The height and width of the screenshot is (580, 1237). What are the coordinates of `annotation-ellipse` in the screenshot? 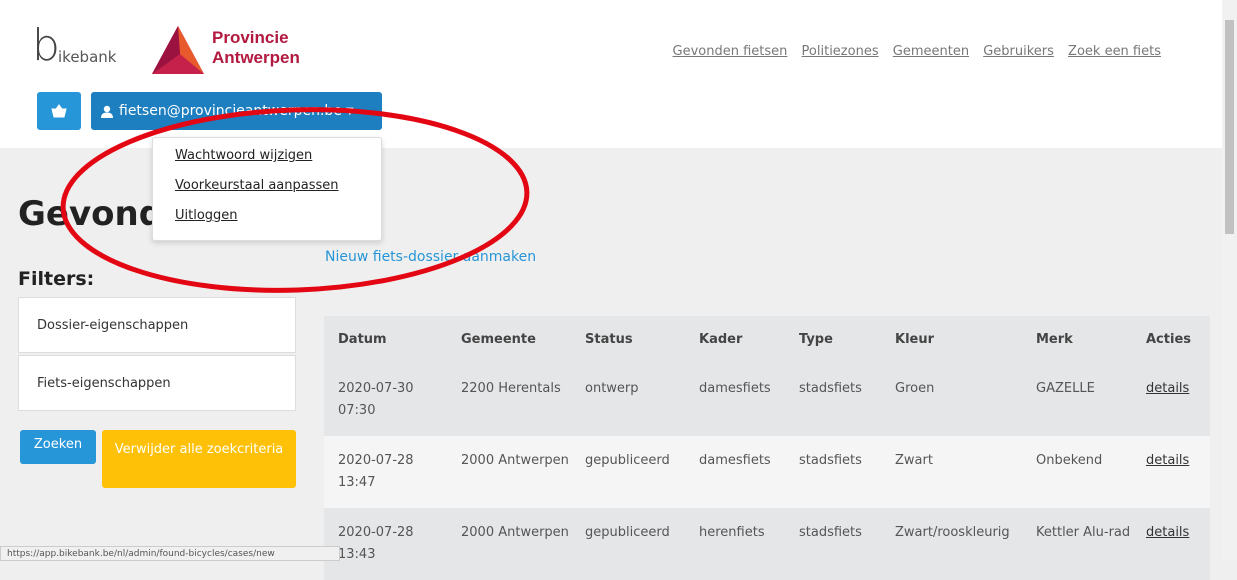 It's located at (295, 200).